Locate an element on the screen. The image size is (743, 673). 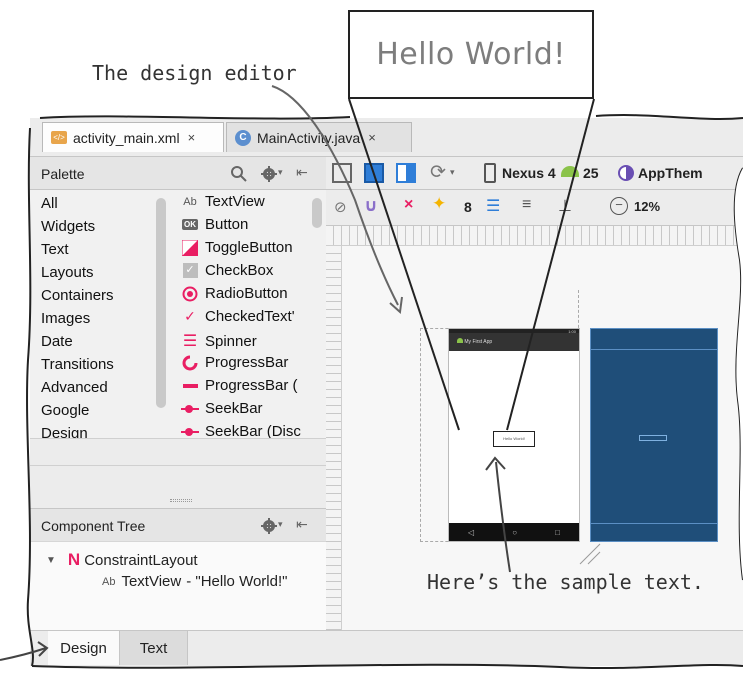
palette-category-containers: Containers is located at coordinates (77, 295).